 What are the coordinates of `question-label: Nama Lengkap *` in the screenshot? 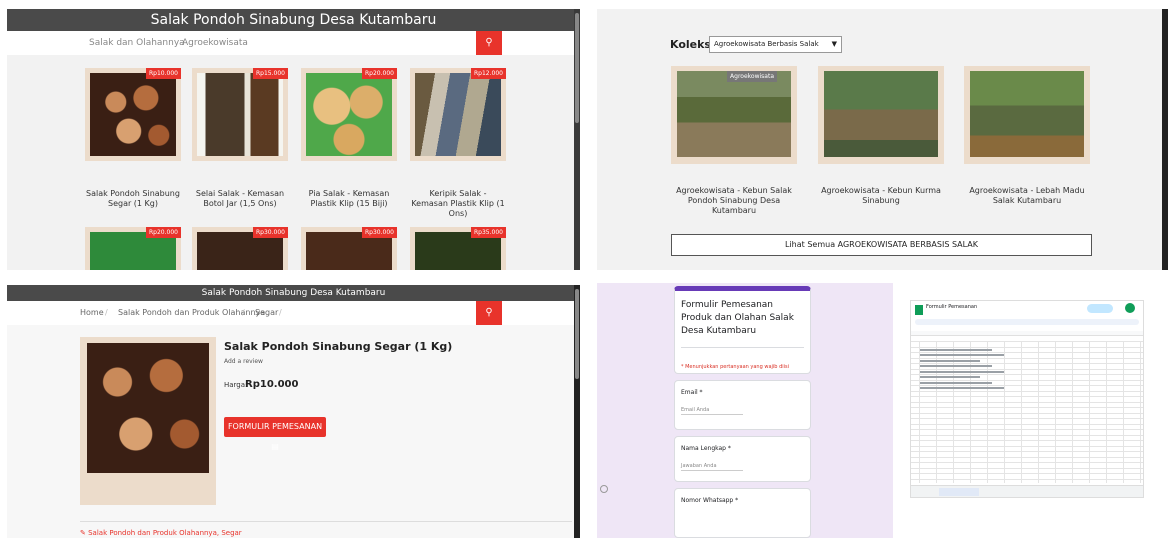 It's located at (706, 448).